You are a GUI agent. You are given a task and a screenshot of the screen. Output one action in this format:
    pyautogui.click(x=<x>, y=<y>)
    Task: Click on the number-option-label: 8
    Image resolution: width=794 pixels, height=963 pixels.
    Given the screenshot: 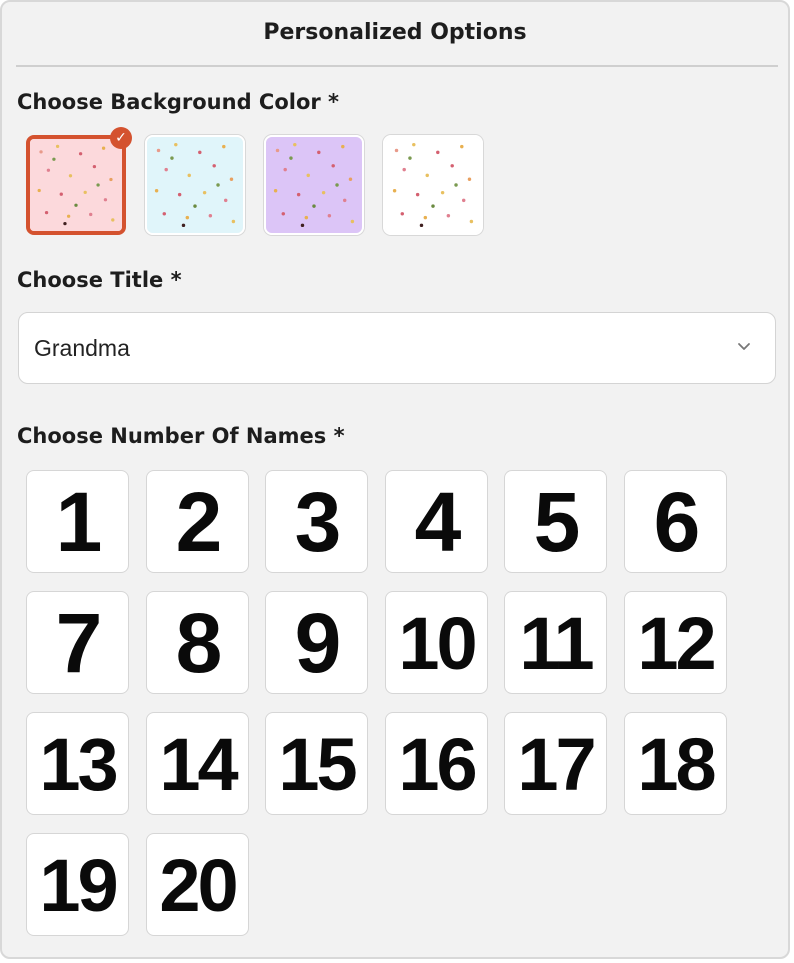 What is the action you would take?
    pyautogui.click(x=199, y=643)
    